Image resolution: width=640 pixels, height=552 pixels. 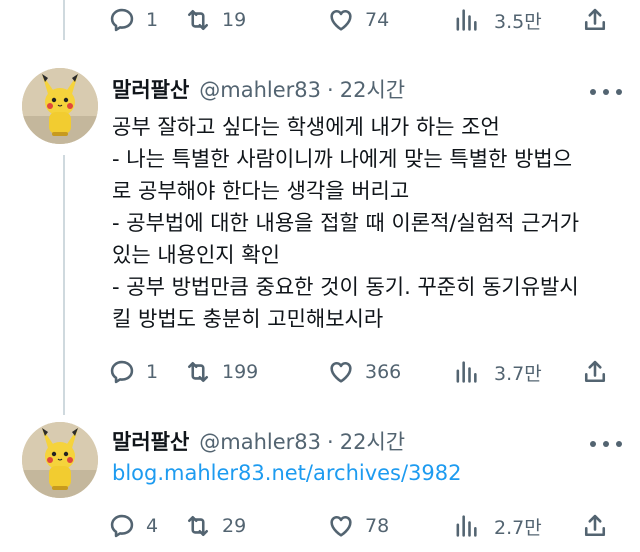 I want to click on views-button: 2.7만, so click(x=497, y=526).